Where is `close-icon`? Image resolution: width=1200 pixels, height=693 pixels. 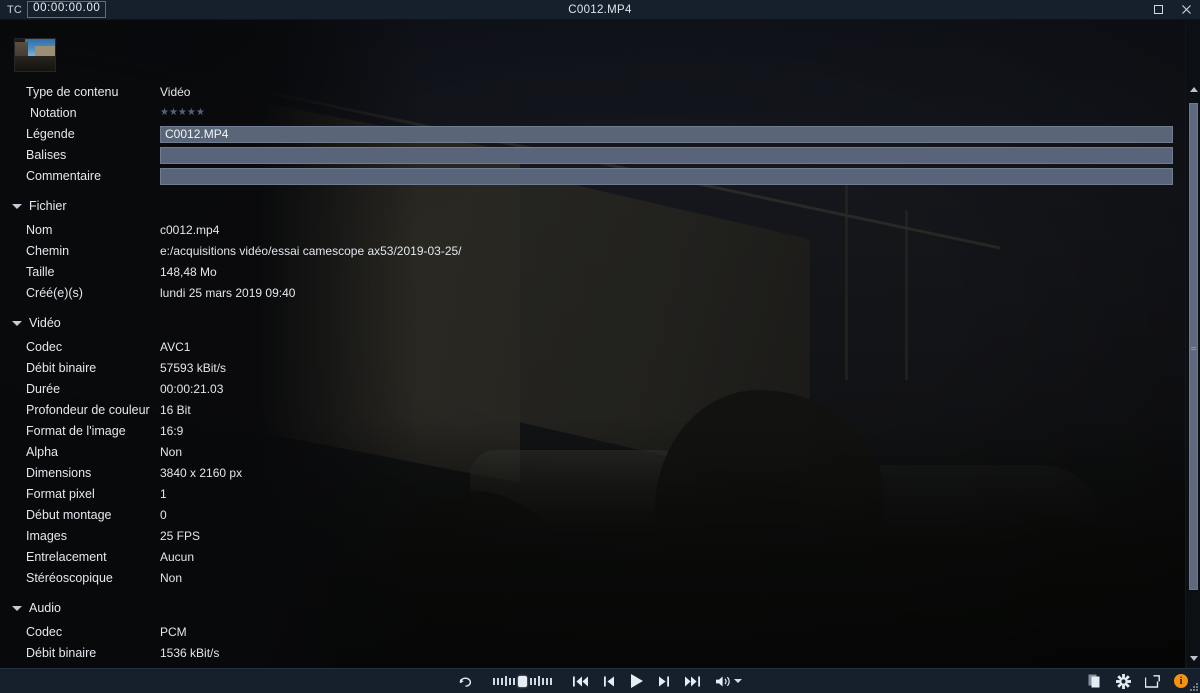
close-icon is located at coordinates (1186, 10).